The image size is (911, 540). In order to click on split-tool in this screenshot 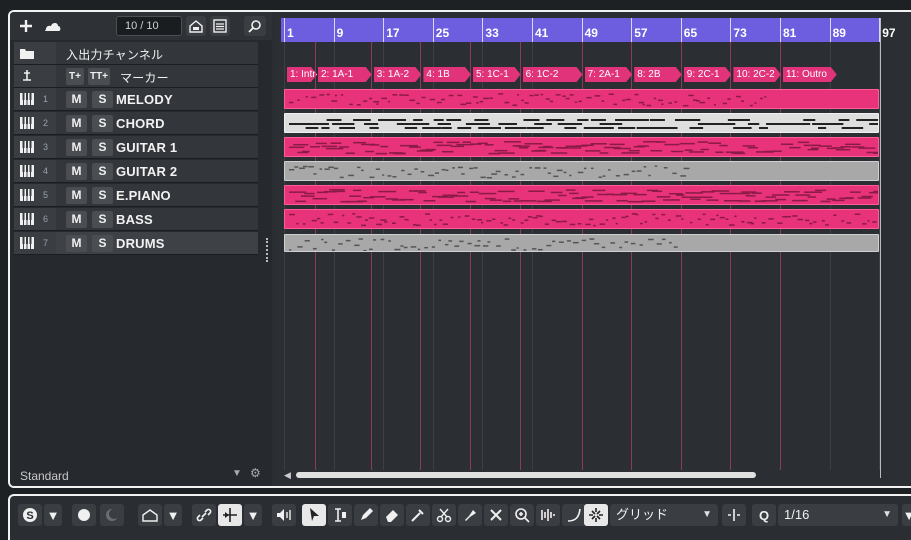, I will do `click(444, 515)`.